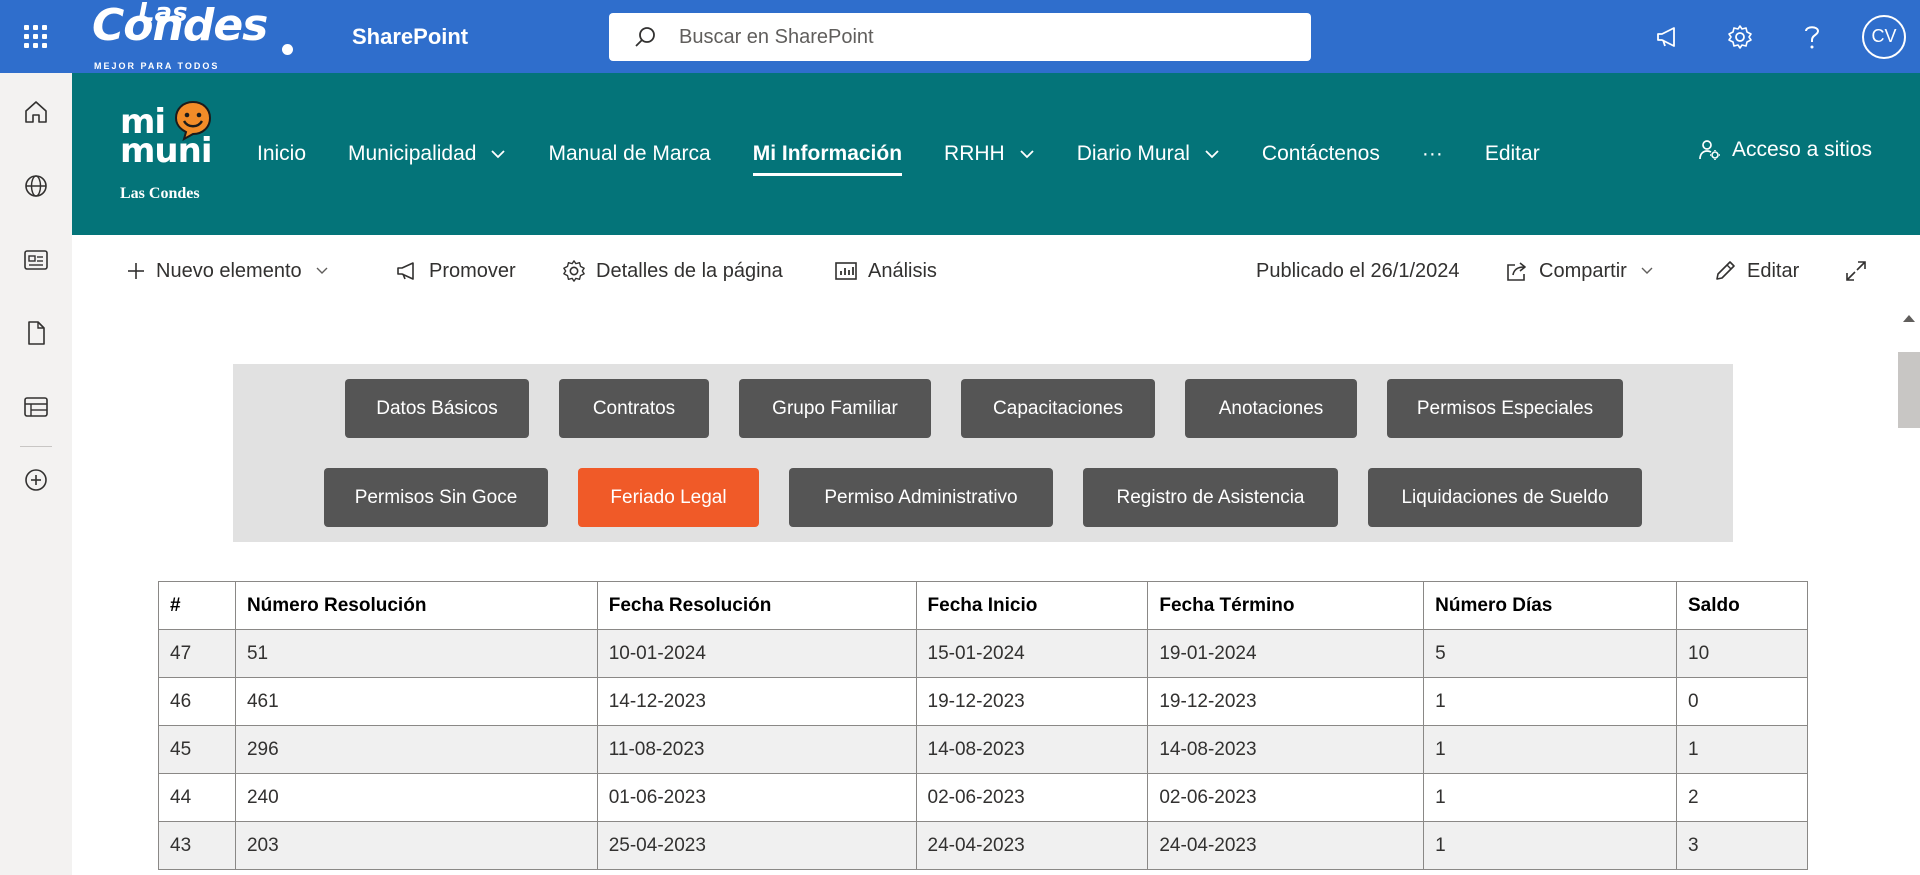 This screenshot has width=1920, height=875. Describe the element at coordinates (36, 260) in the screenshot. I see `news-icon` at that location.